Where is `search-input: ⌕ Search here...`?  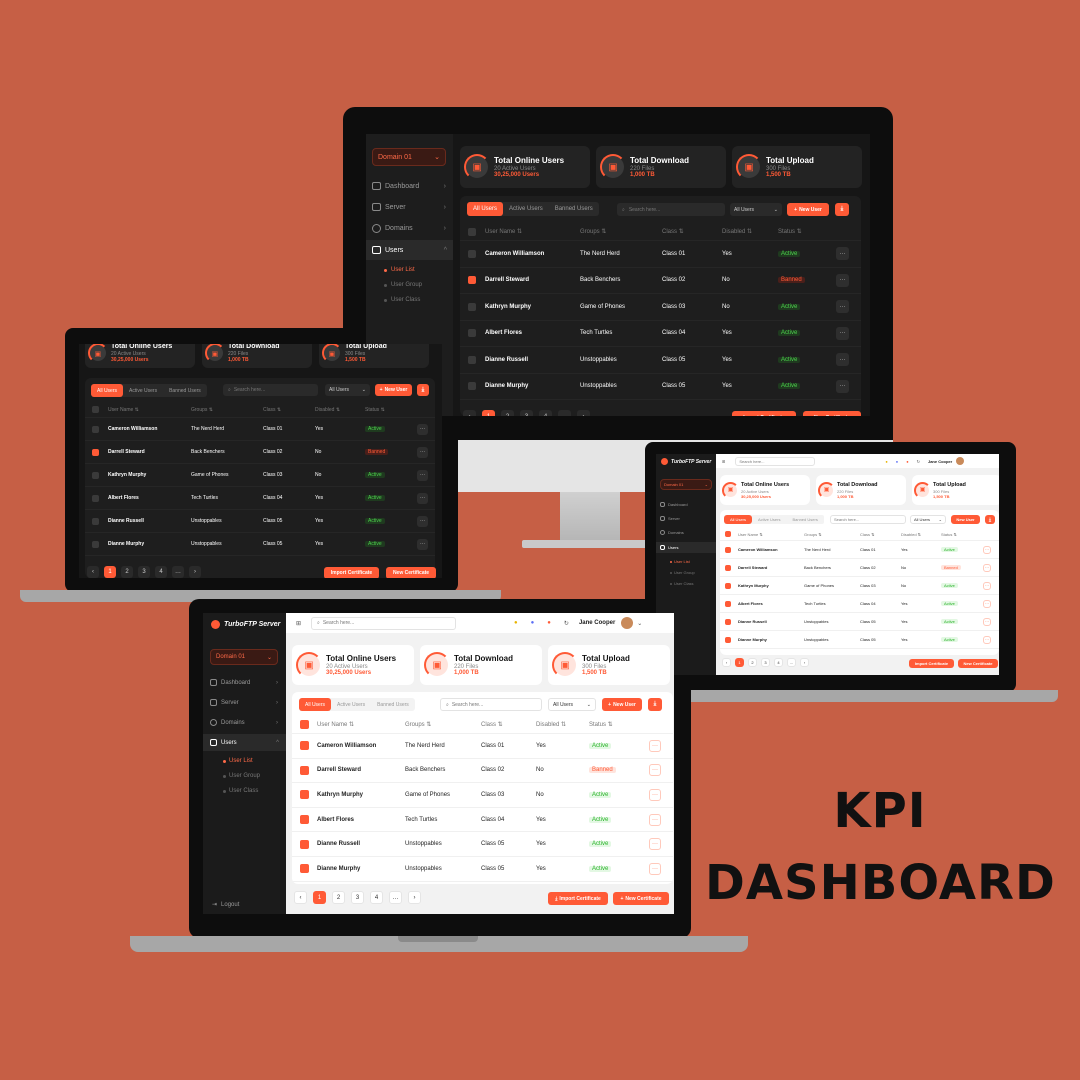
search-input: ⌕ Search here... is located at coordinates (671, 209).